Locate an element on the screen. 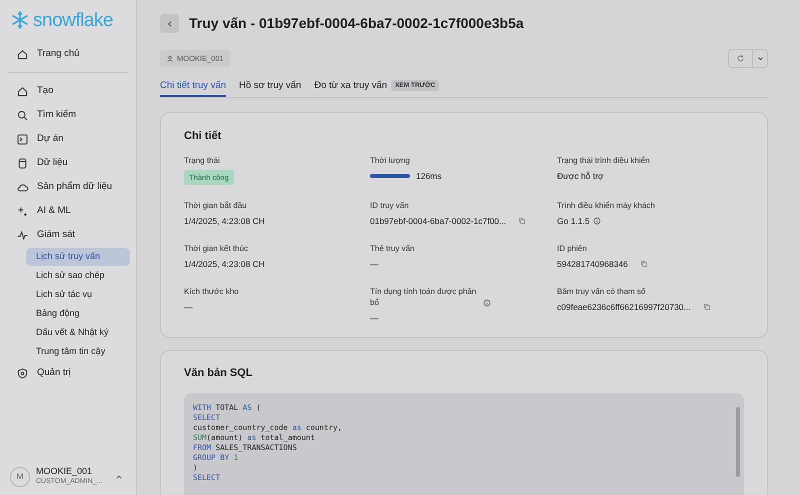 This screenshot has width=800, height=495. field-label: Thời gian bắt đầu is located at coordinates (215, 205).